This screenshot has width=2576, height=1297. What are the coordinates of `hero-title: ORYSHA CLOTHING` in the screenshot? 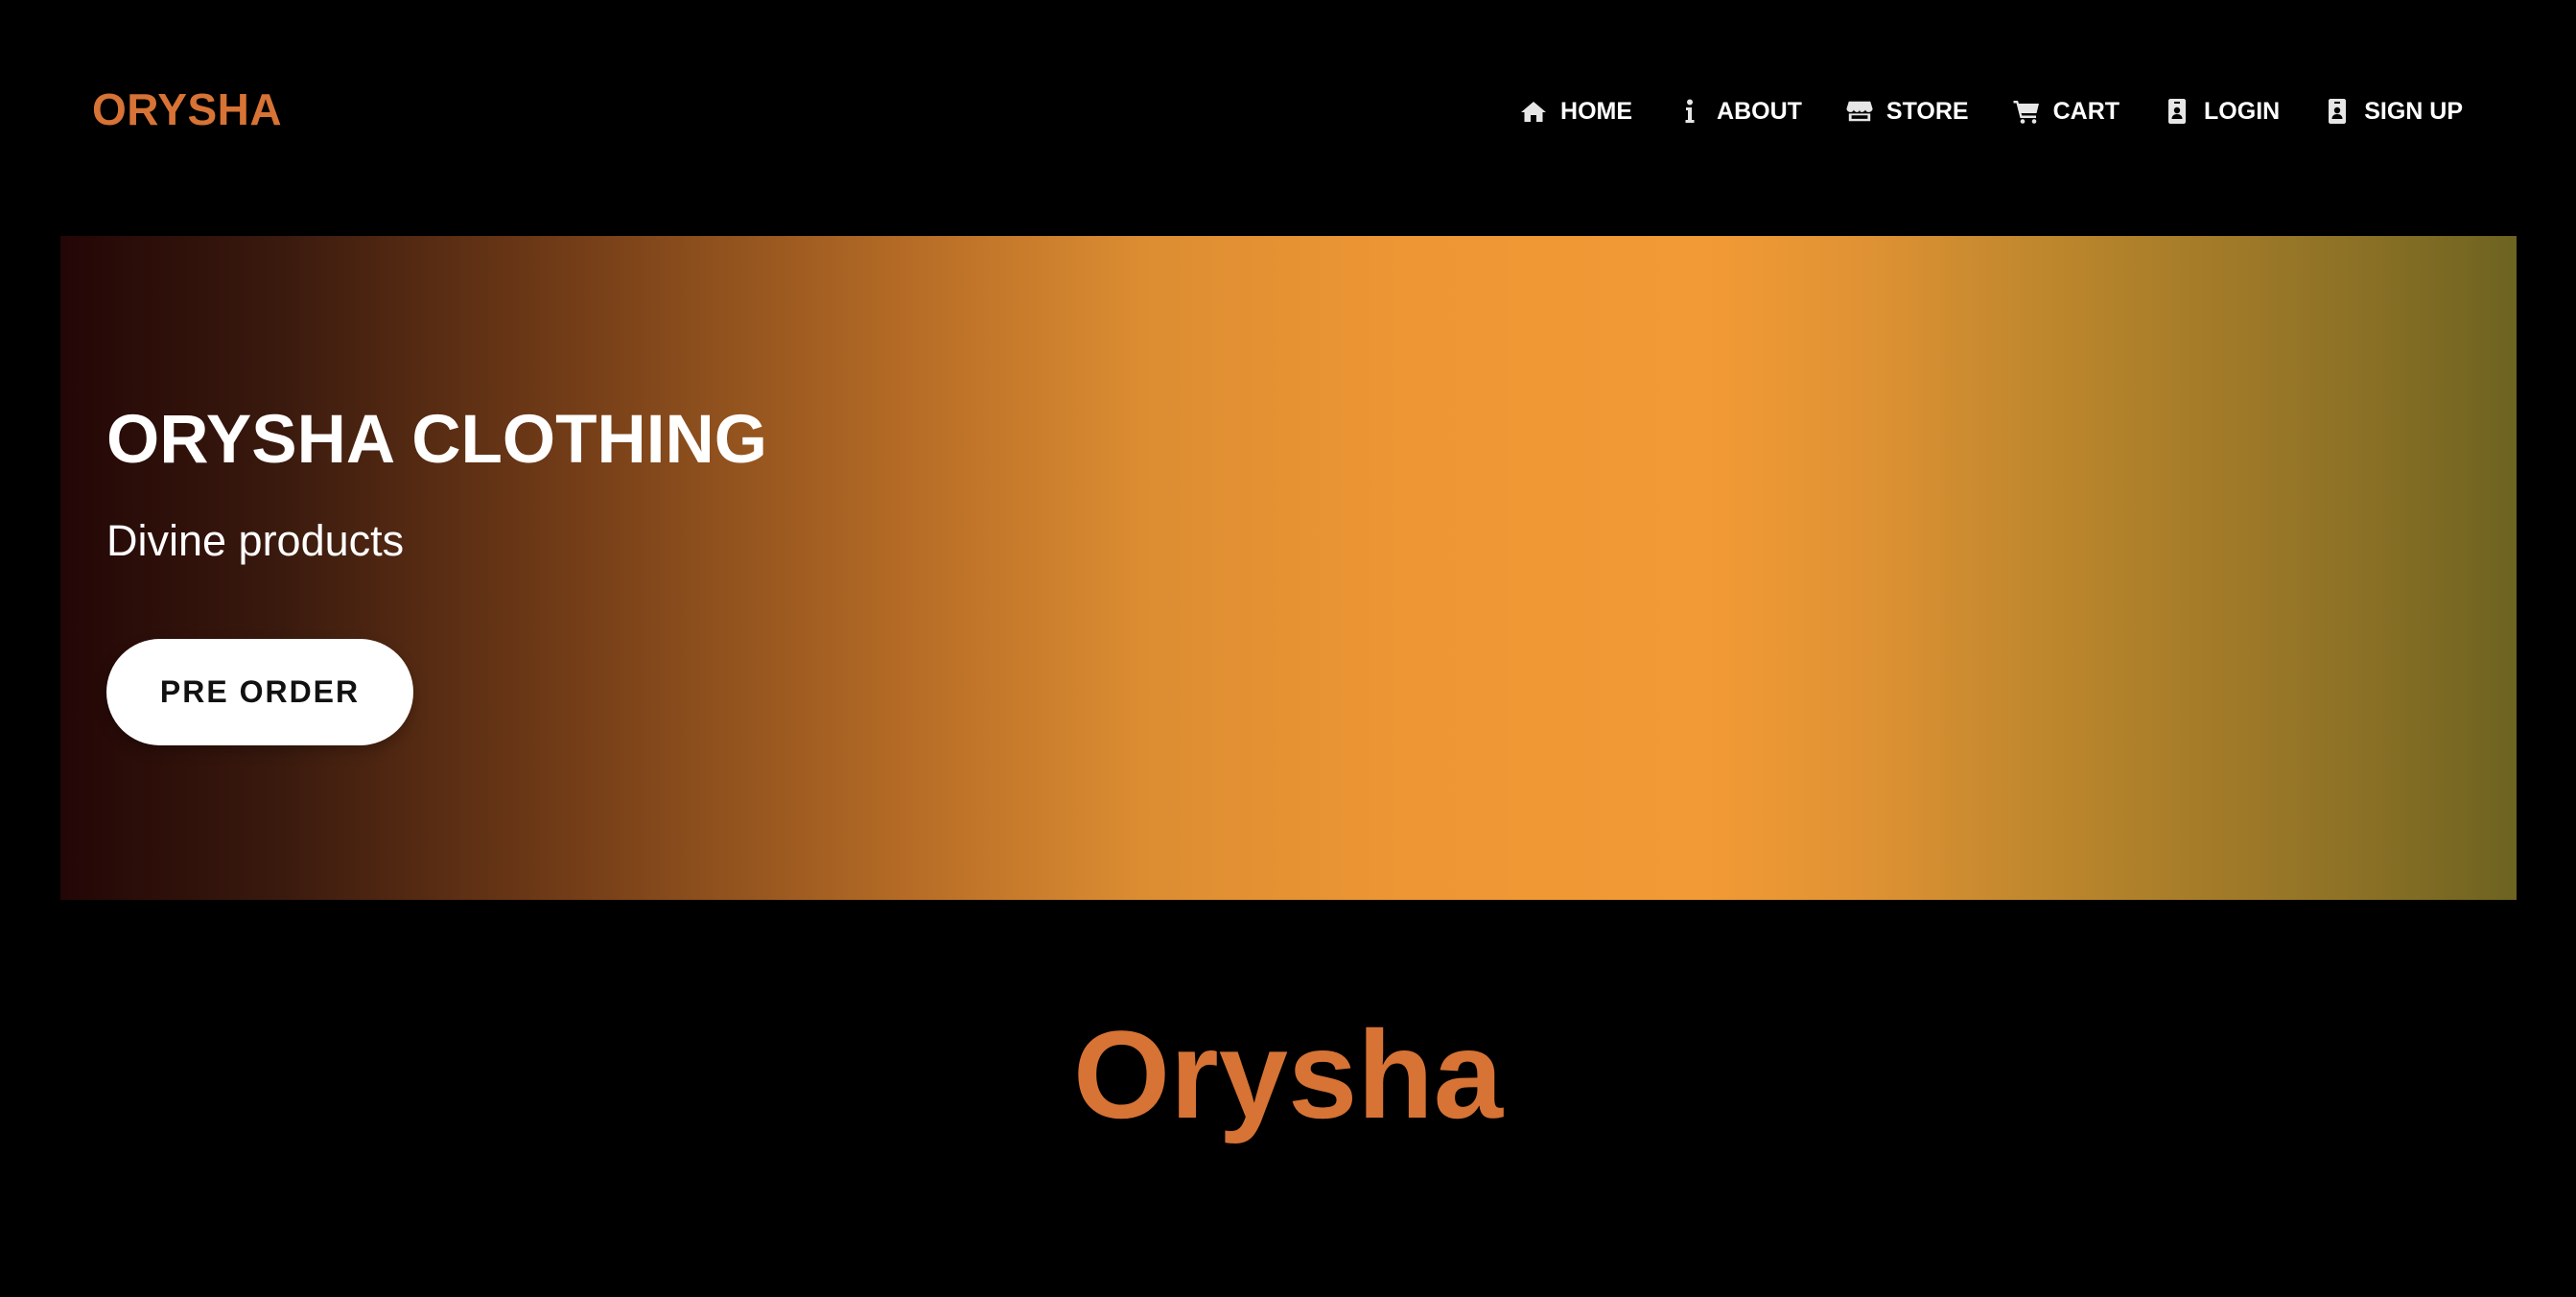 It's located at (436, 440).